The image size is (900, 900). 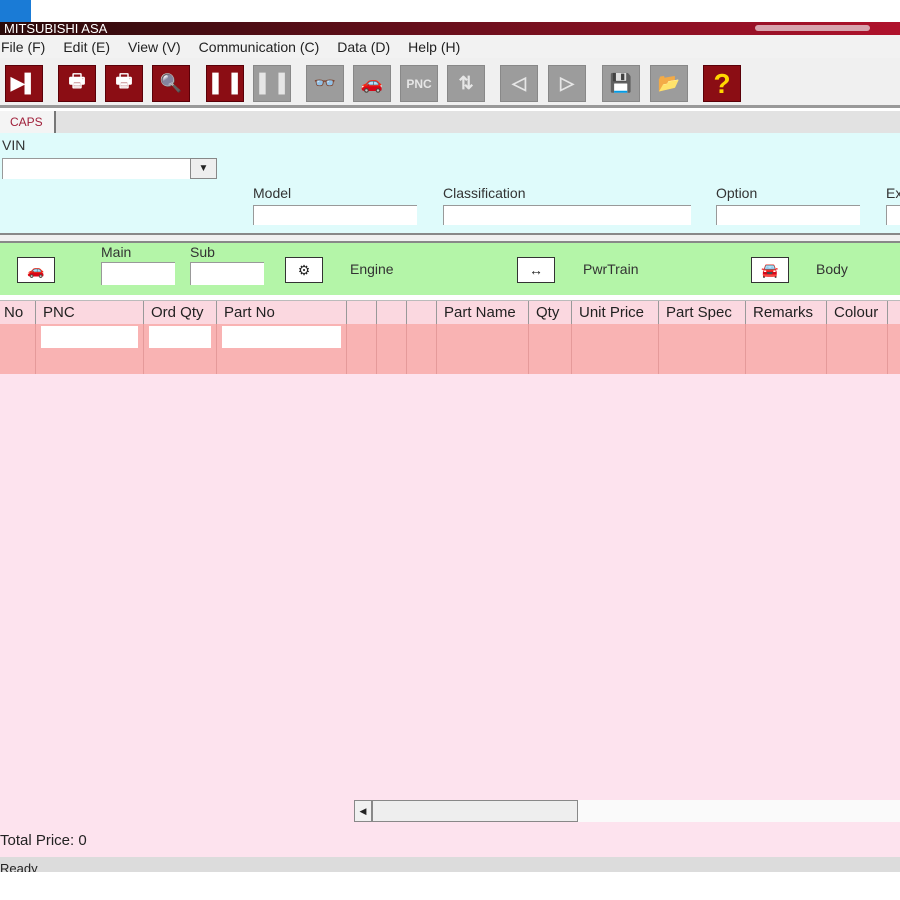 I want to click on print-icon: 🖶, so click(x=124, y=80).